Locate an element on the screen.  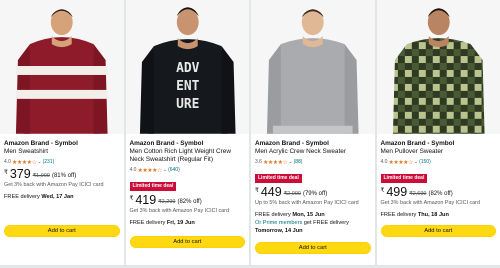
discount: (81% off) is located at coordinates (64, 176).